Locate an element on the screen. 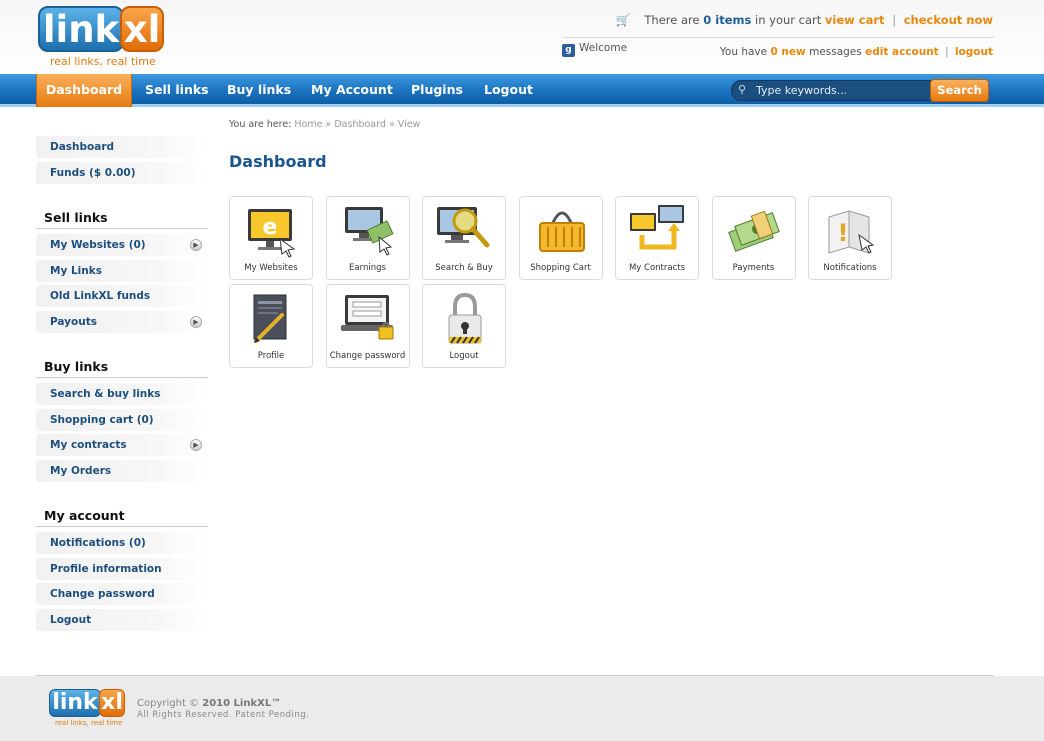  sidebar-item-dashboard: Dashboard is located at coordinates (122, 147).